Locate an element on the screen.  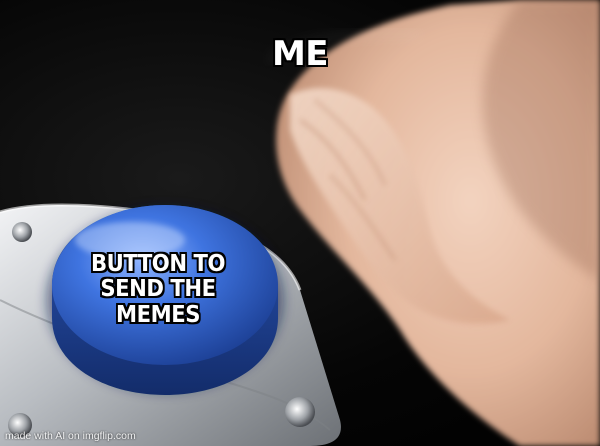
button-caption: BUTTON TO SEND THE MEMES is located at coordinates (158, 289).